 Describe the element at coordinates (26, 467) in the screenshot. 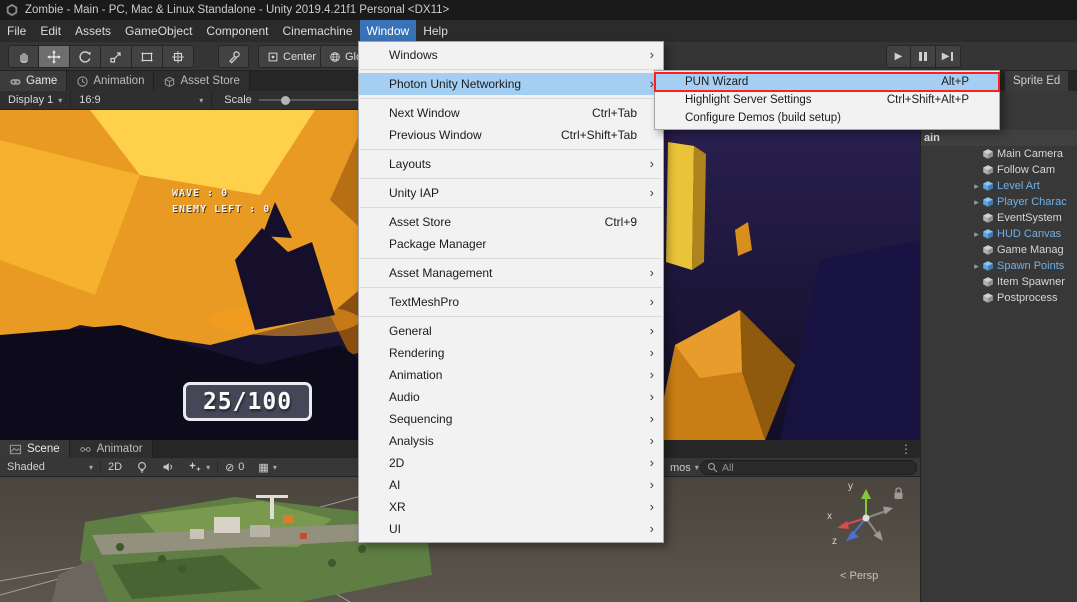

I see `draw-mode-label: Shaded` at that location.